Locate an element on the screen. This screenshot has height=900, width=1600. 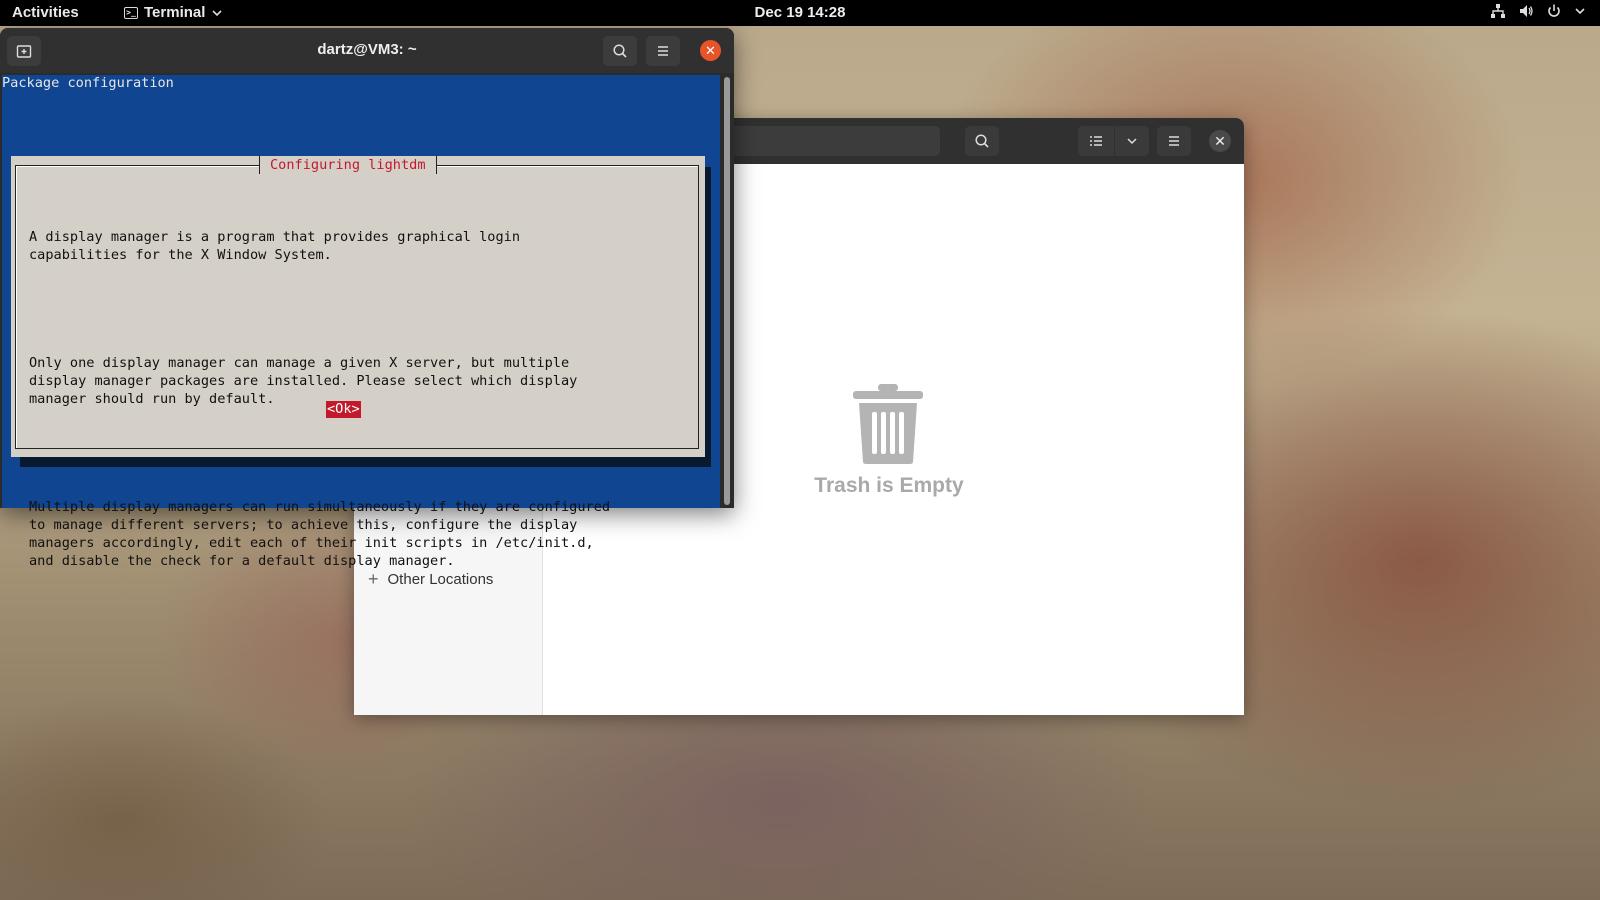
list-view-icon is located at coordinates (1096, 141).